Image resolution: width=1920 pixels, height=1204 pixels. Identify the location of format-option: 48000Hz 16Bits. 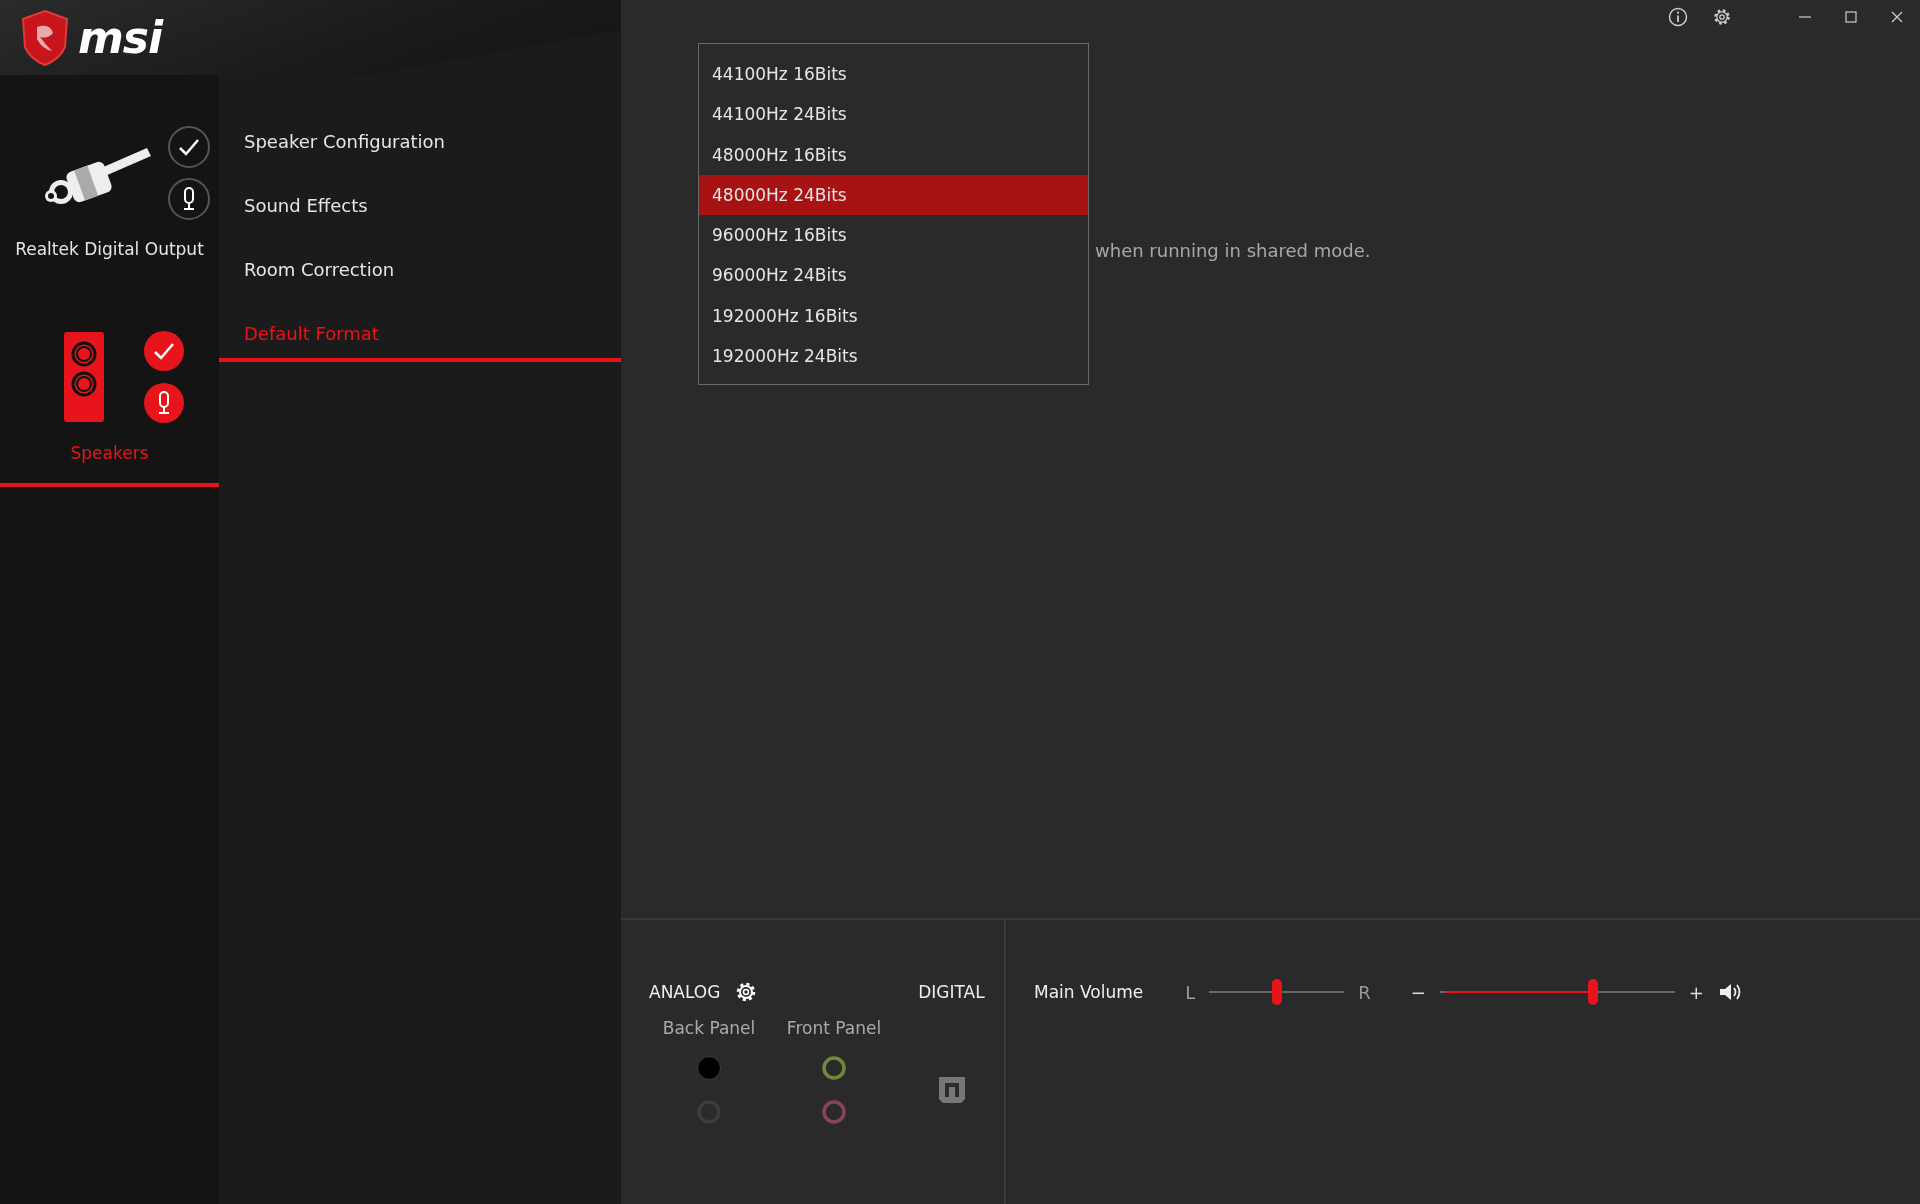
(893, 154).